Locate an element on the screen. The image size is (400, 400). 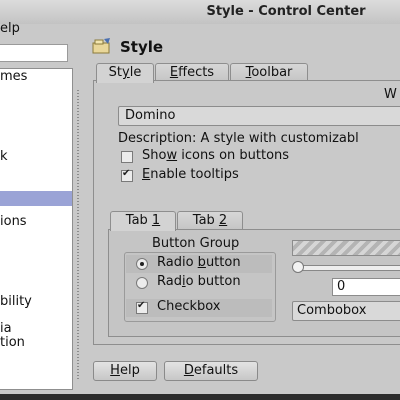
radio-button-1-label: Radio button is located at coordinates (199, 262).